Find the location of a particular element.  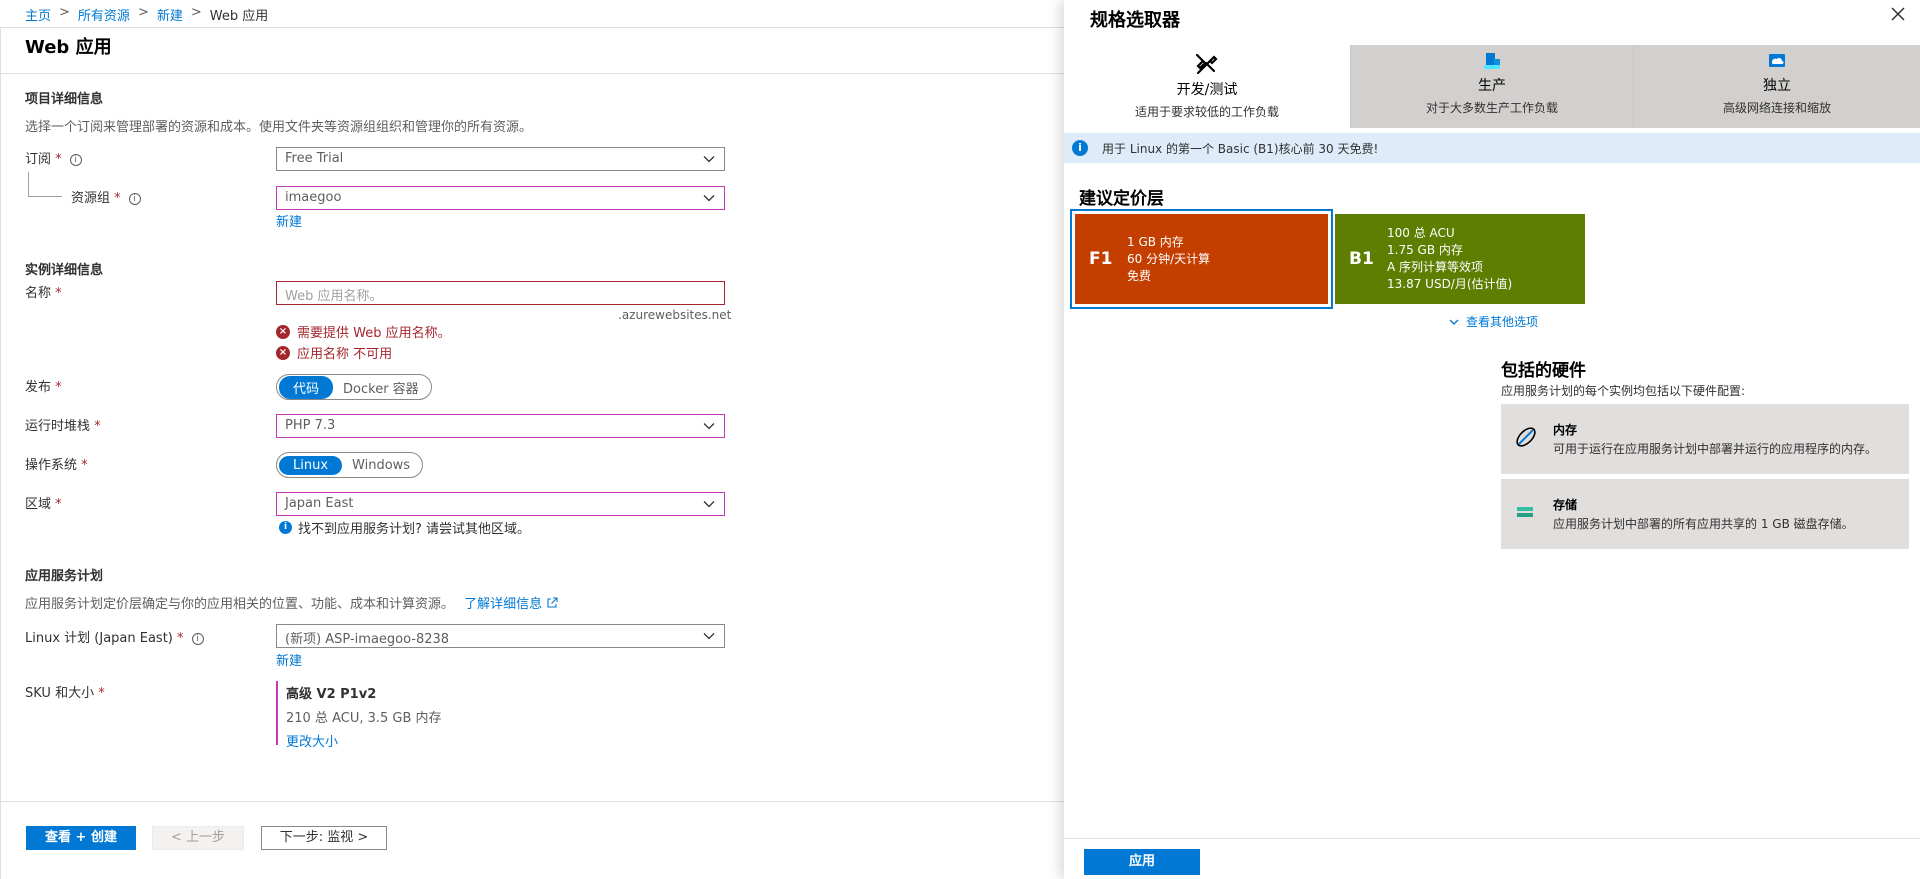

tab-sub: 高级网络连接和缩放 is located at coordinates (1776, 108).